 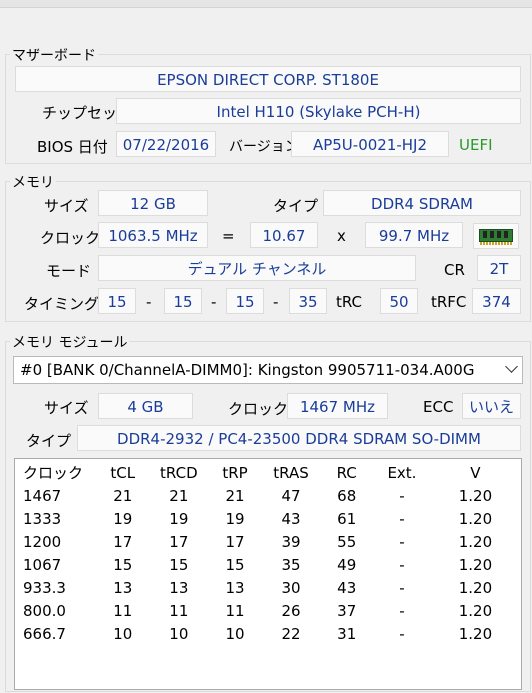 What do you see at coordinates (268, 79) in the screenshot?
I see `motherboard-name: EPSON DIRECT CORP. ST180E` at bounding box center [268, 79].